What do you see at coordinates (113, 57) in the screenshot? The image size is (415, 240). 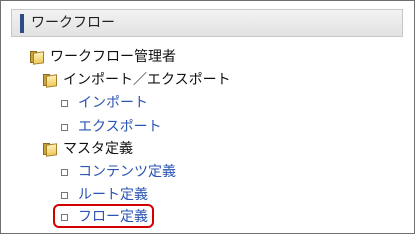 I see `tree-folder-label: ワークフロー管理者` at bounding box center [113, 57].